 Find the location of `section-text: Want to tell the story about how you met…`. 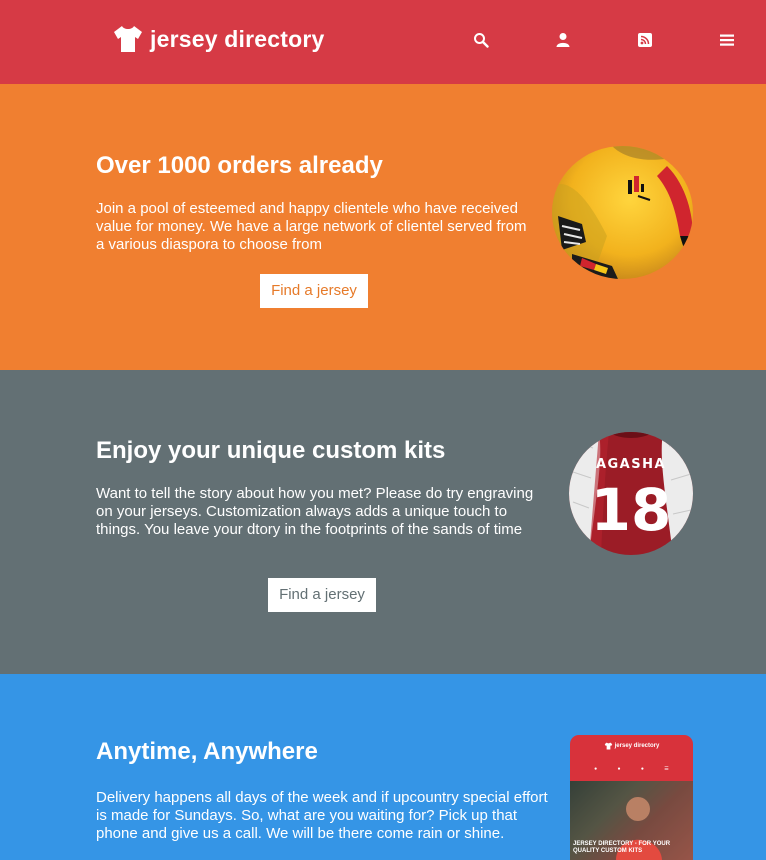

section-text: Want to tell the story about how you met… is located at coordinates (315, 511).